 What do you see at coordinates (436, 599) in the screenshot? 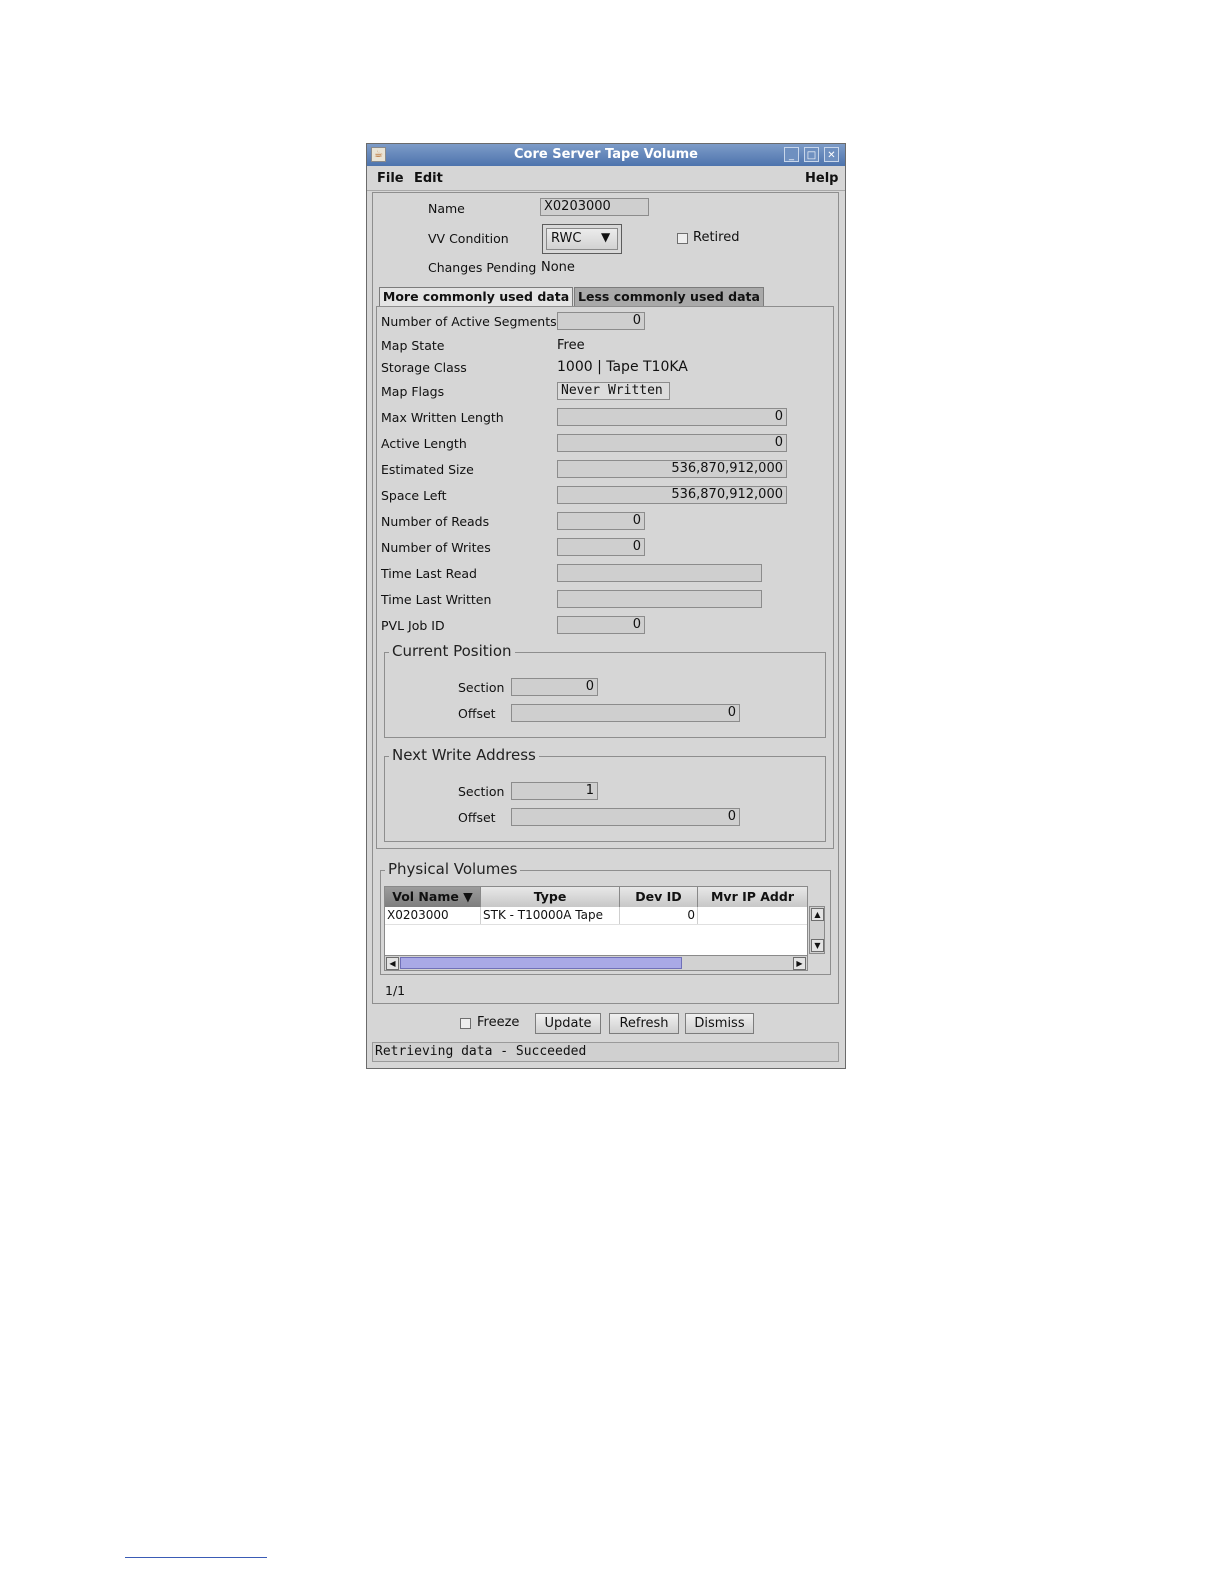
I see `time-last-written-label: Time Last Written` at bounding box center [436, 599].